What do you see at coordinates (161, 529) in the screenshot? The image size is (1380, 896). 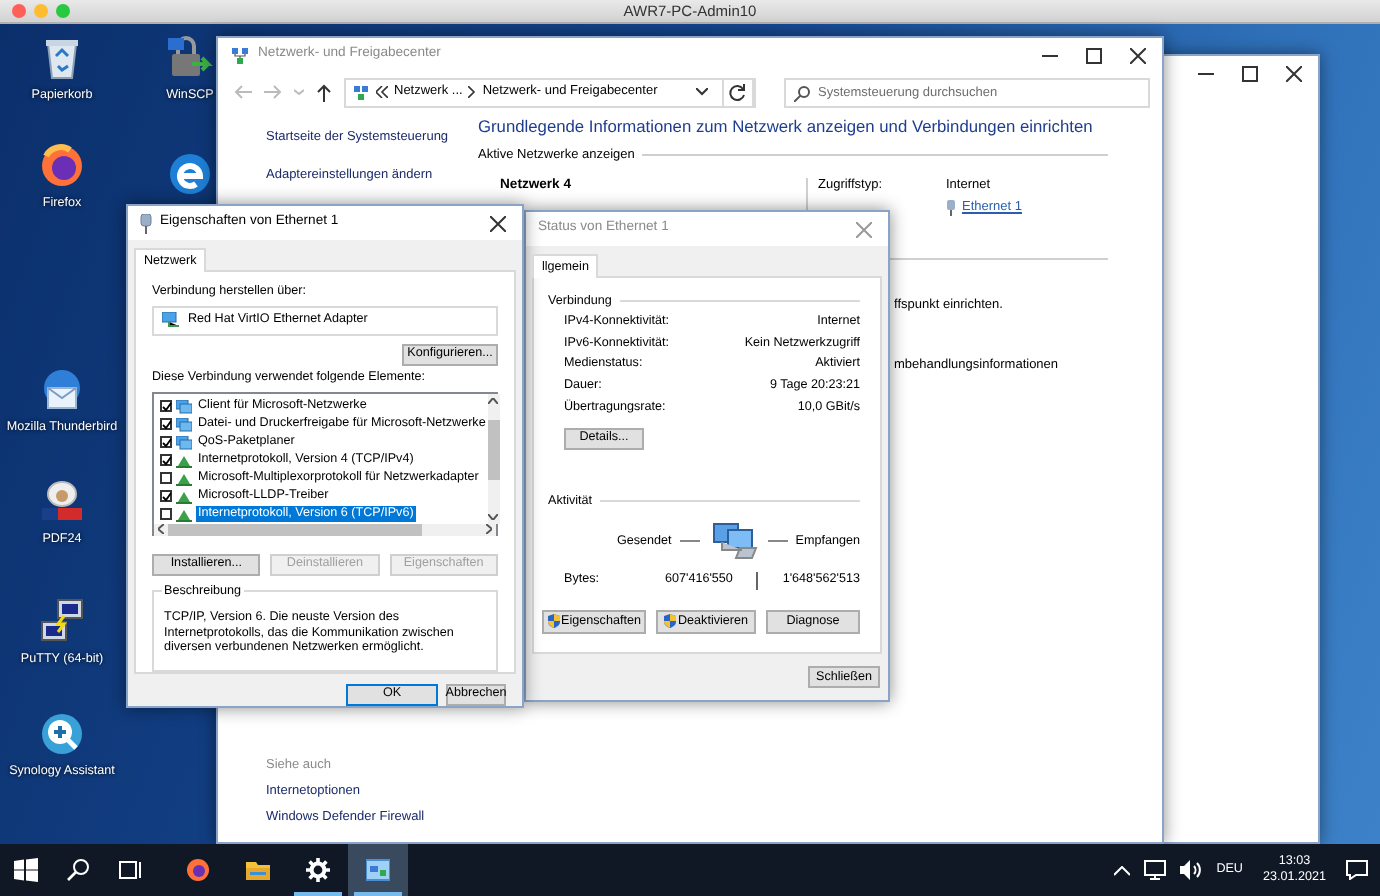 I see `scroll-left-icon` at bounding box center [161, 529].